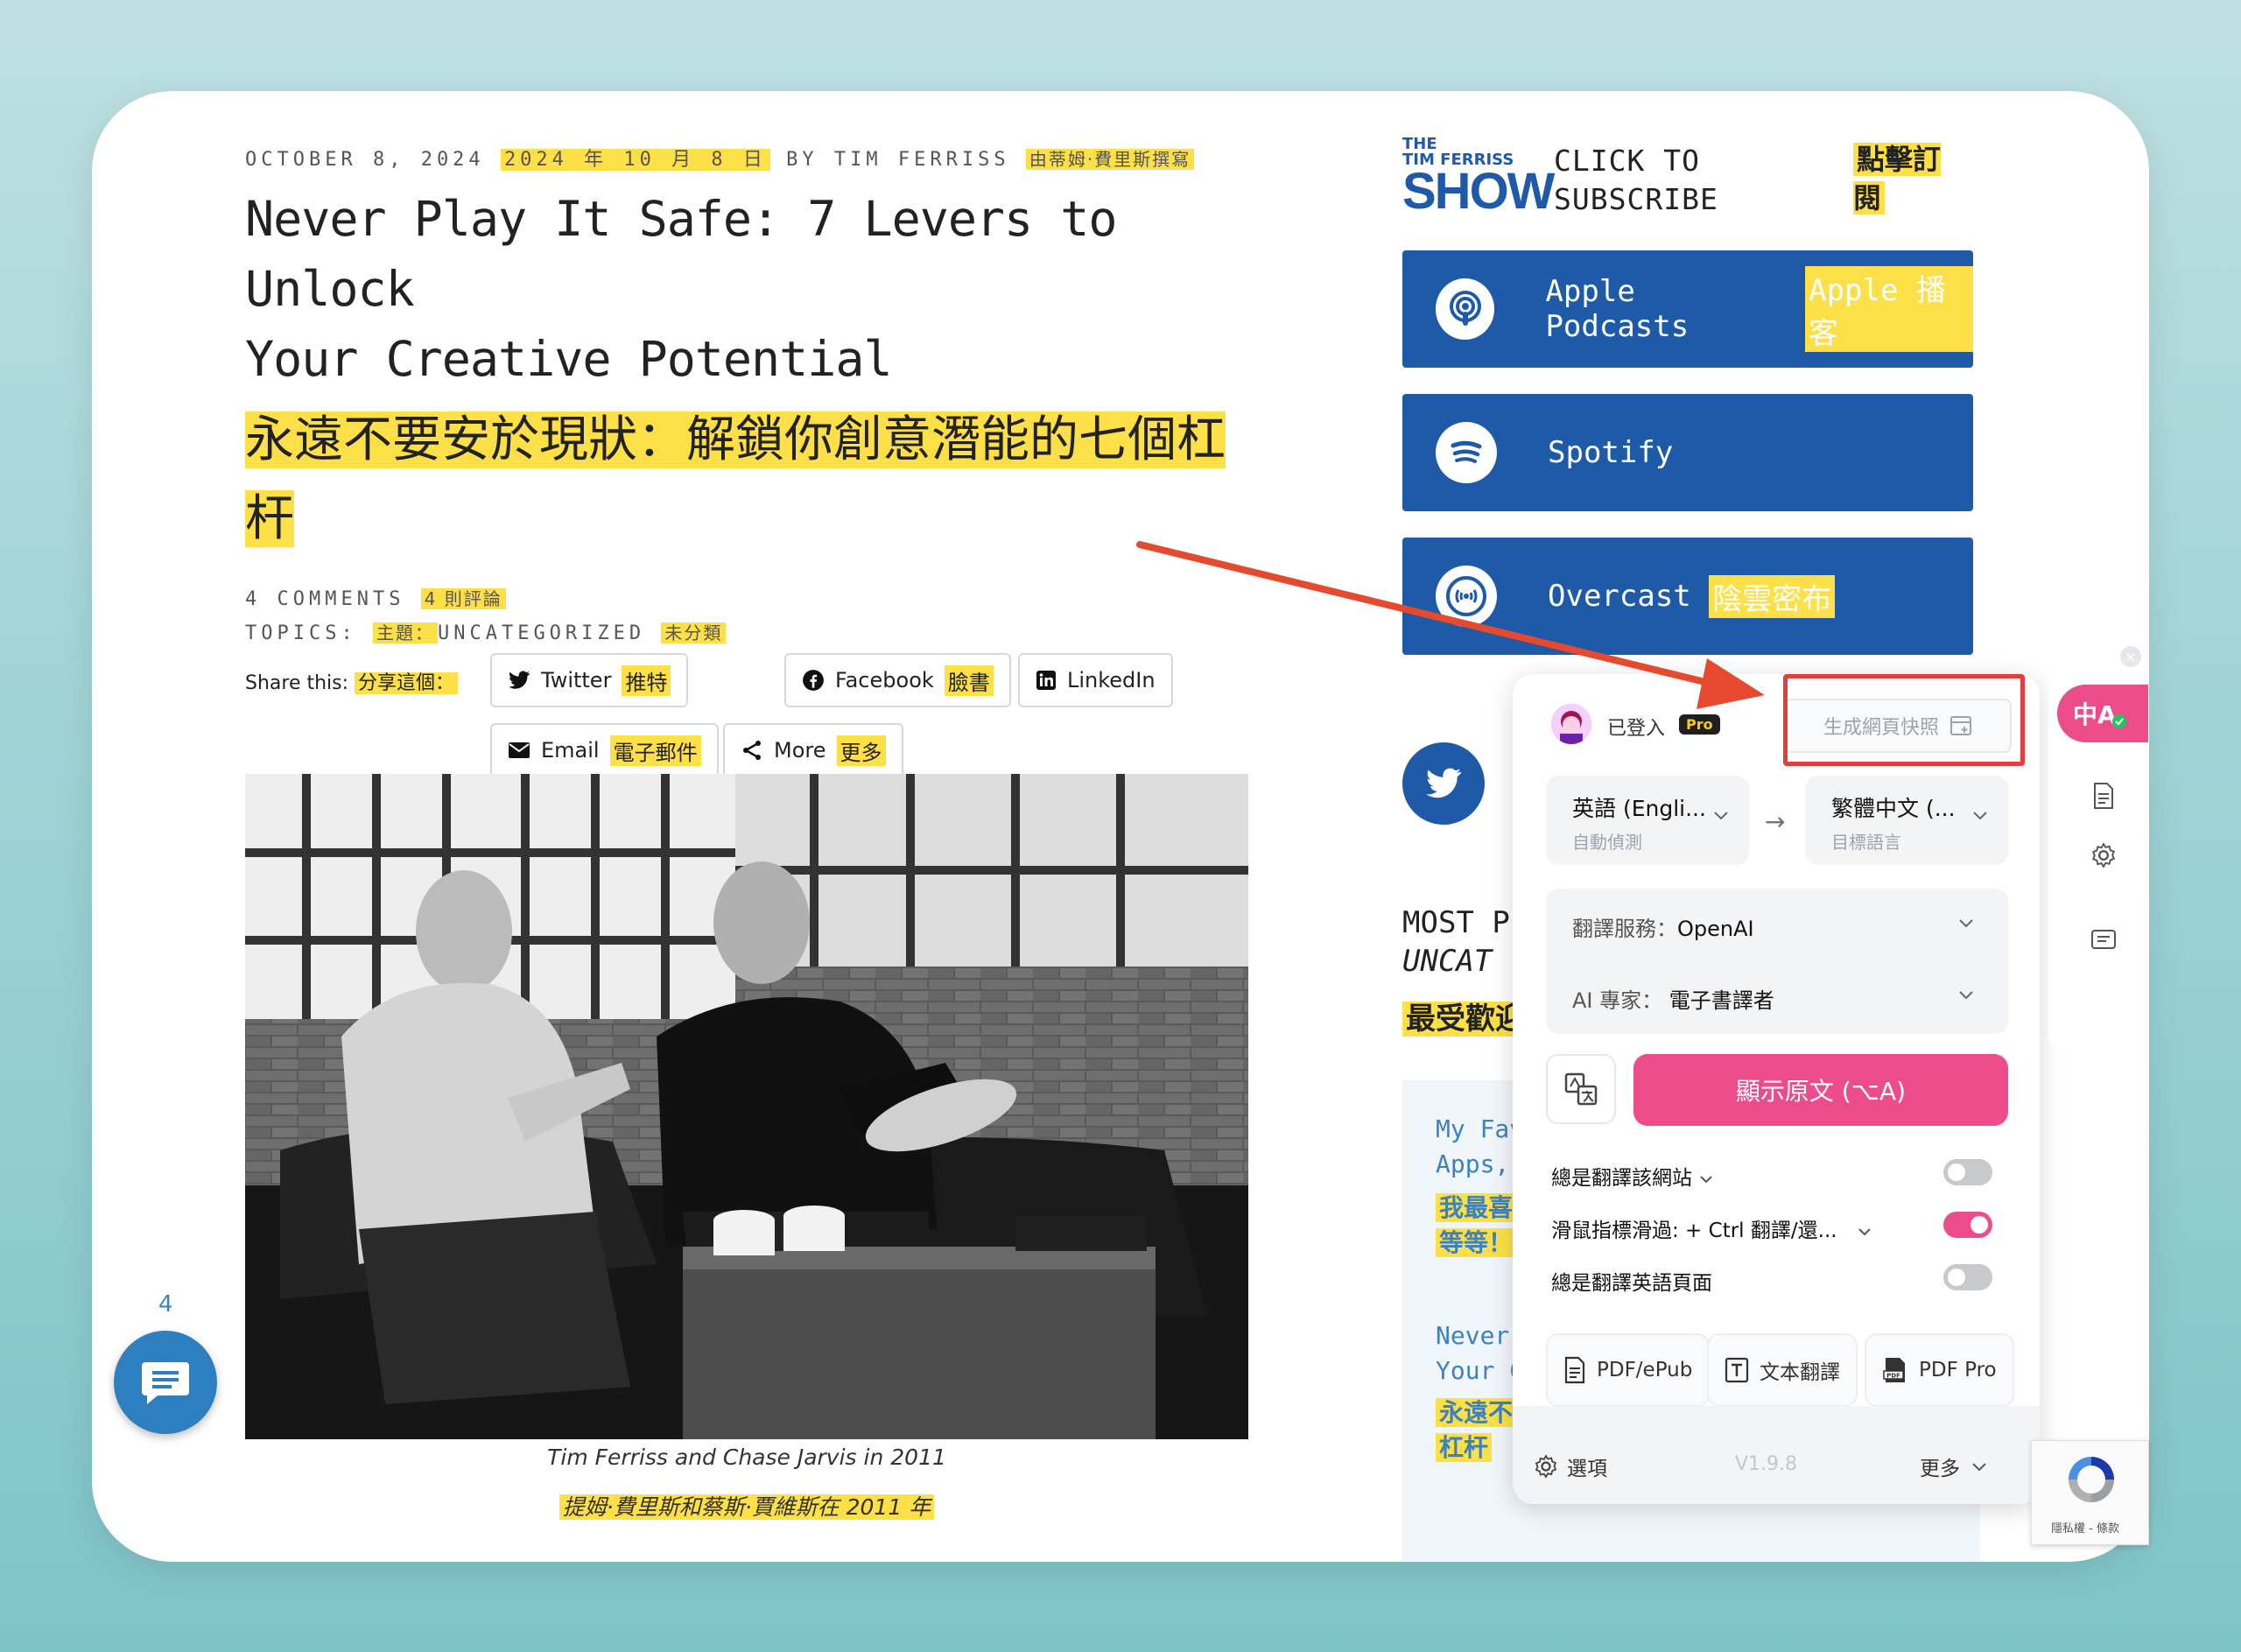 The image size is (2241, 1652). What do you see at coordinates (635, 160) in the screenshot?
I see `date-translation: 2024 年 10 月 8 日` at bounding box center [635, 160].